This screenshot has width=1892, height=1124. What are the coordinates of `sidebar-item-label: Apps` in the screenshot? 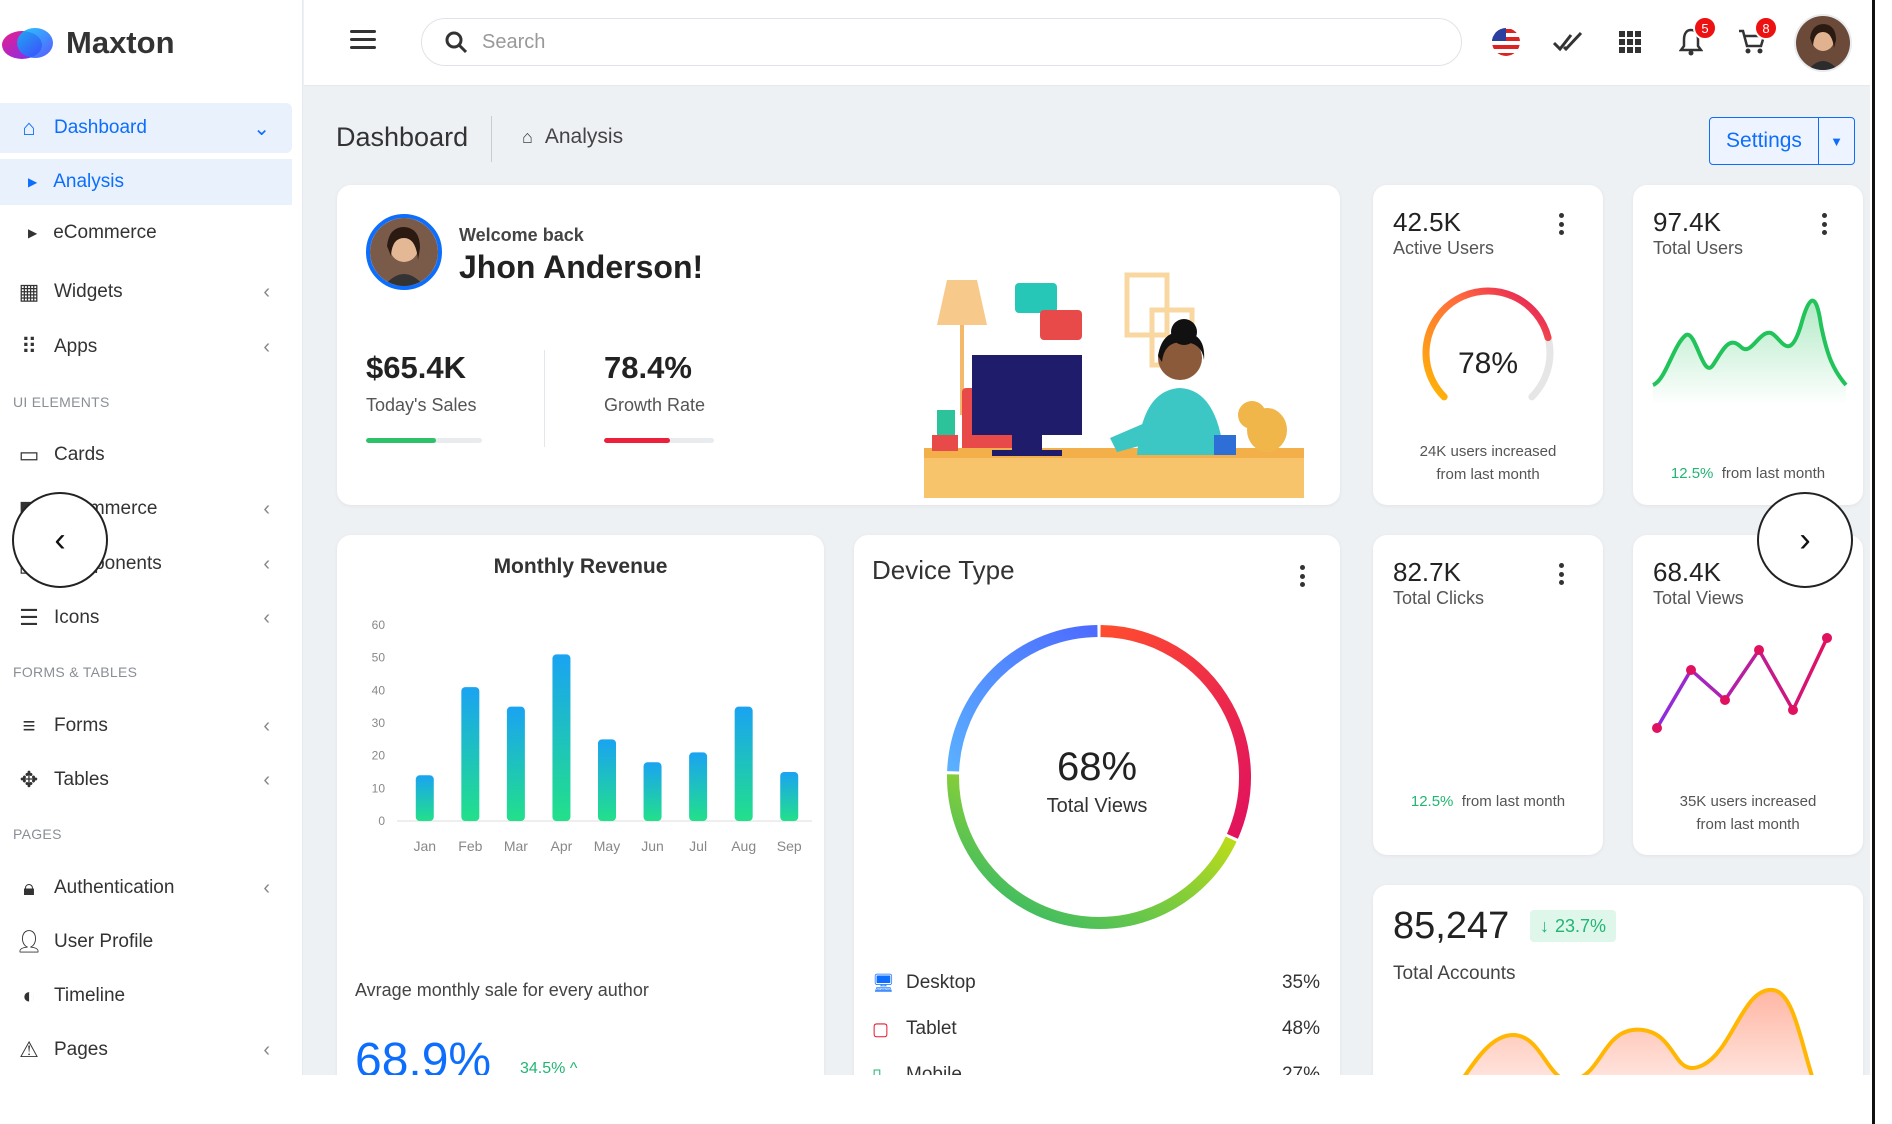 It's located at (76, 346).